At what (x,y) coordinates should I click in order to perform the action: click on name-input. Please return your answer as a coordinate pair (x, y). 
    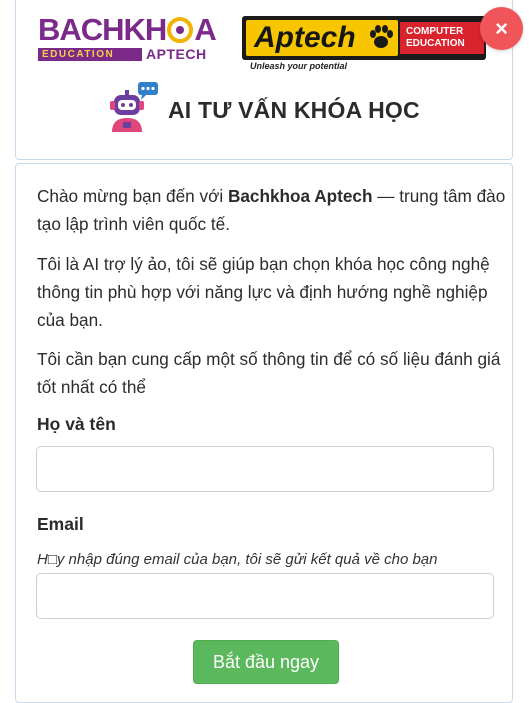
    Looking at the image, I should click on (265, 469).